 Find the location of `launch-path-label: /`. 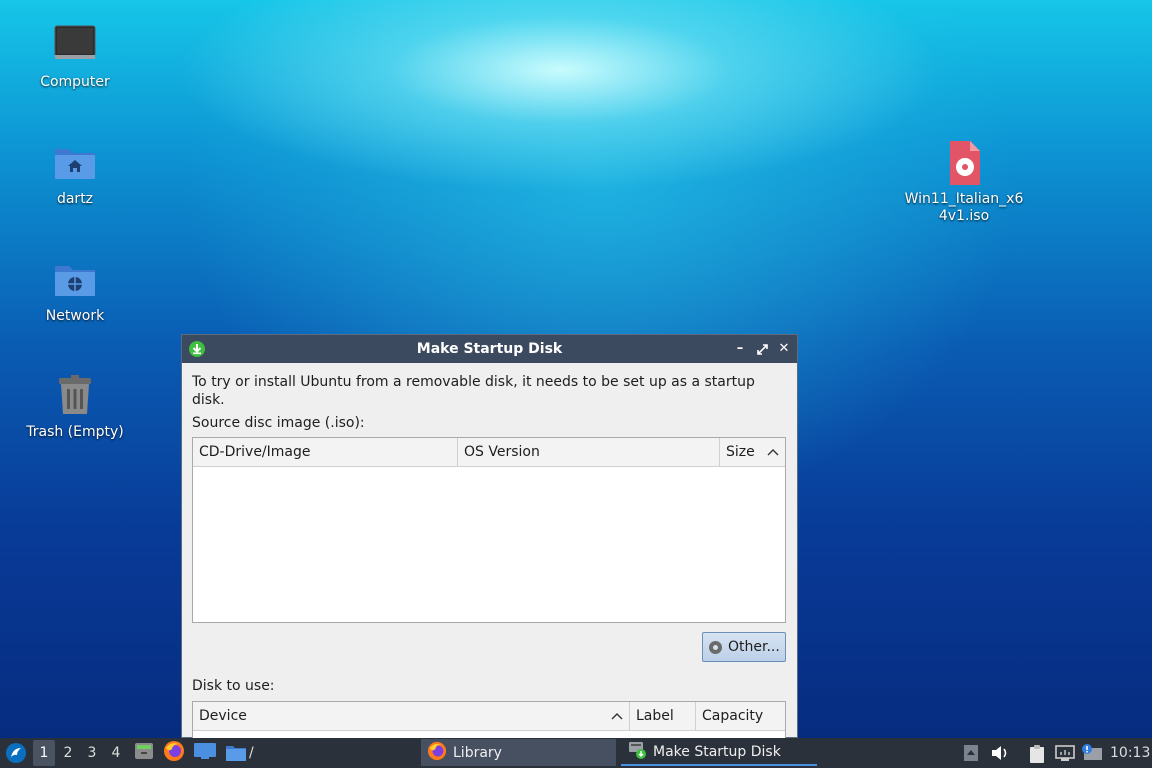

launch-path-label: / is located at coordinates (251, 753).